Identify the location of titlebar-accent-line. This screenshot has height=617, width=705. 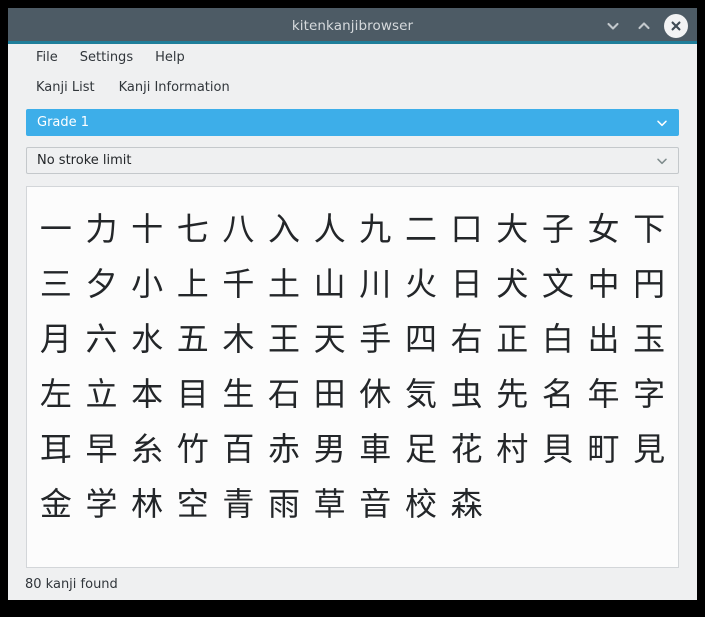
(352, 42).